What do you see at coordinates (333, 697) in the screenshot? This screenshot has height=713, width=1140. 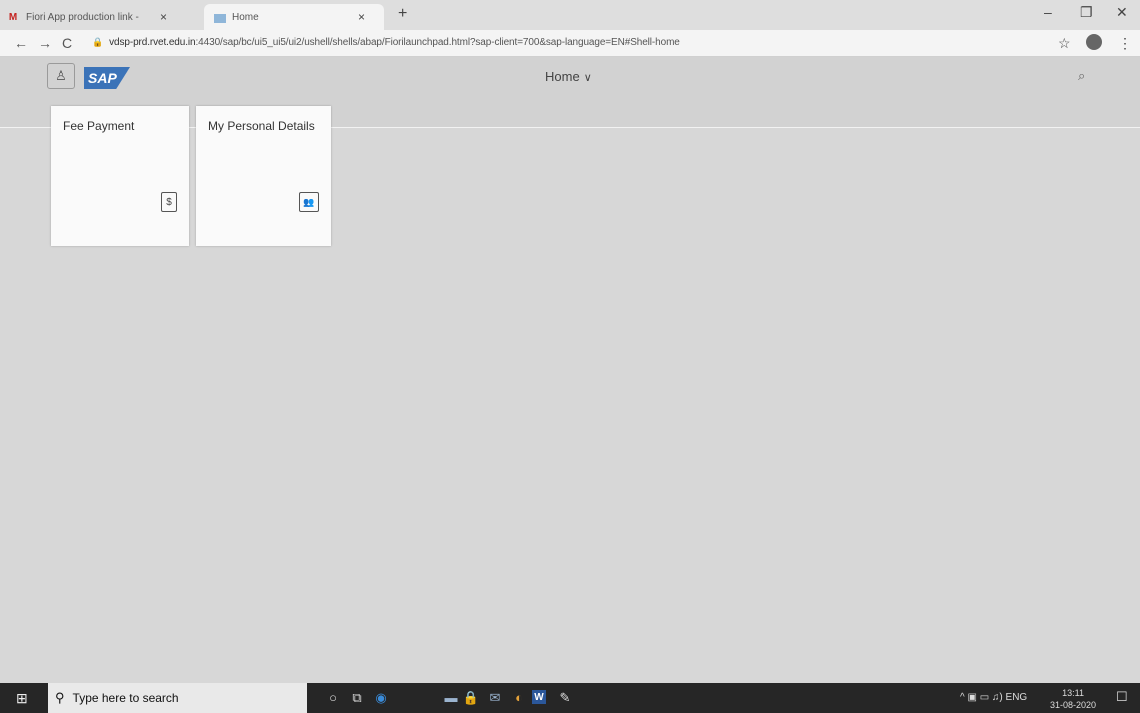 I see `cortana-icon: ○` at bounding box center [333, 697].